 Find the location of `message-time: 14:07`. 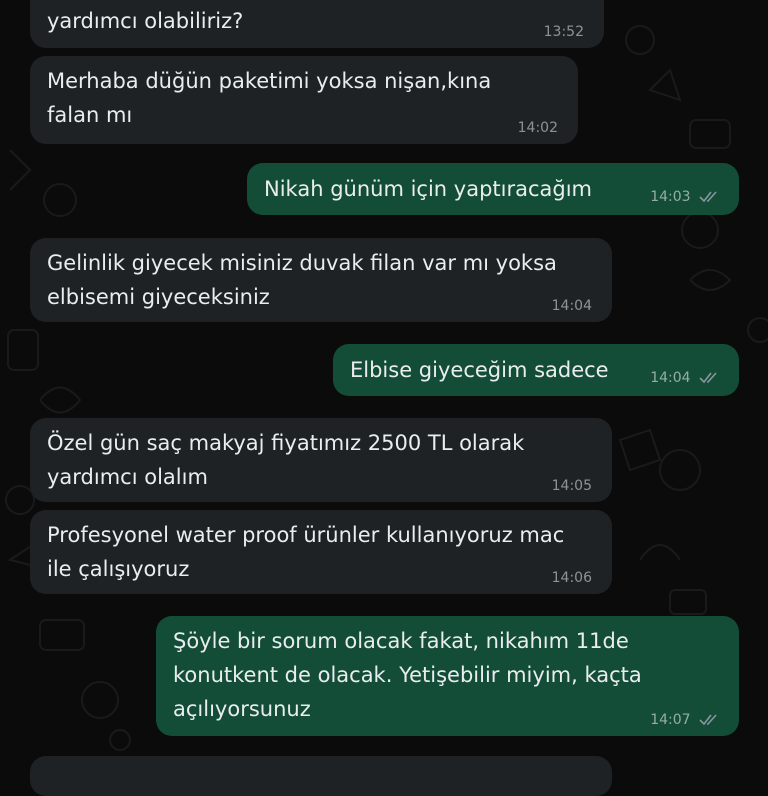

message-time: 14:07 is located at coordinates (670, 720).